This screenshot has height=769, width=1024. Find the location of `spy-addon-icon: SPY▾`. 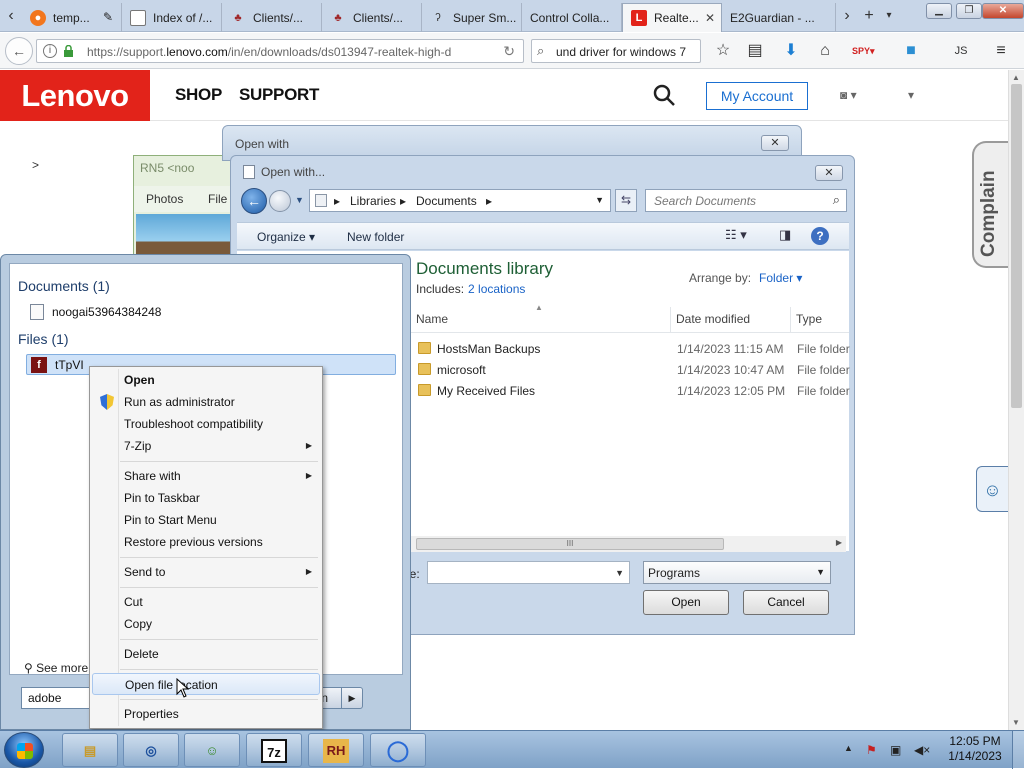

spy-addon-icon: SPY▾ is located at coordinates (863, 51).